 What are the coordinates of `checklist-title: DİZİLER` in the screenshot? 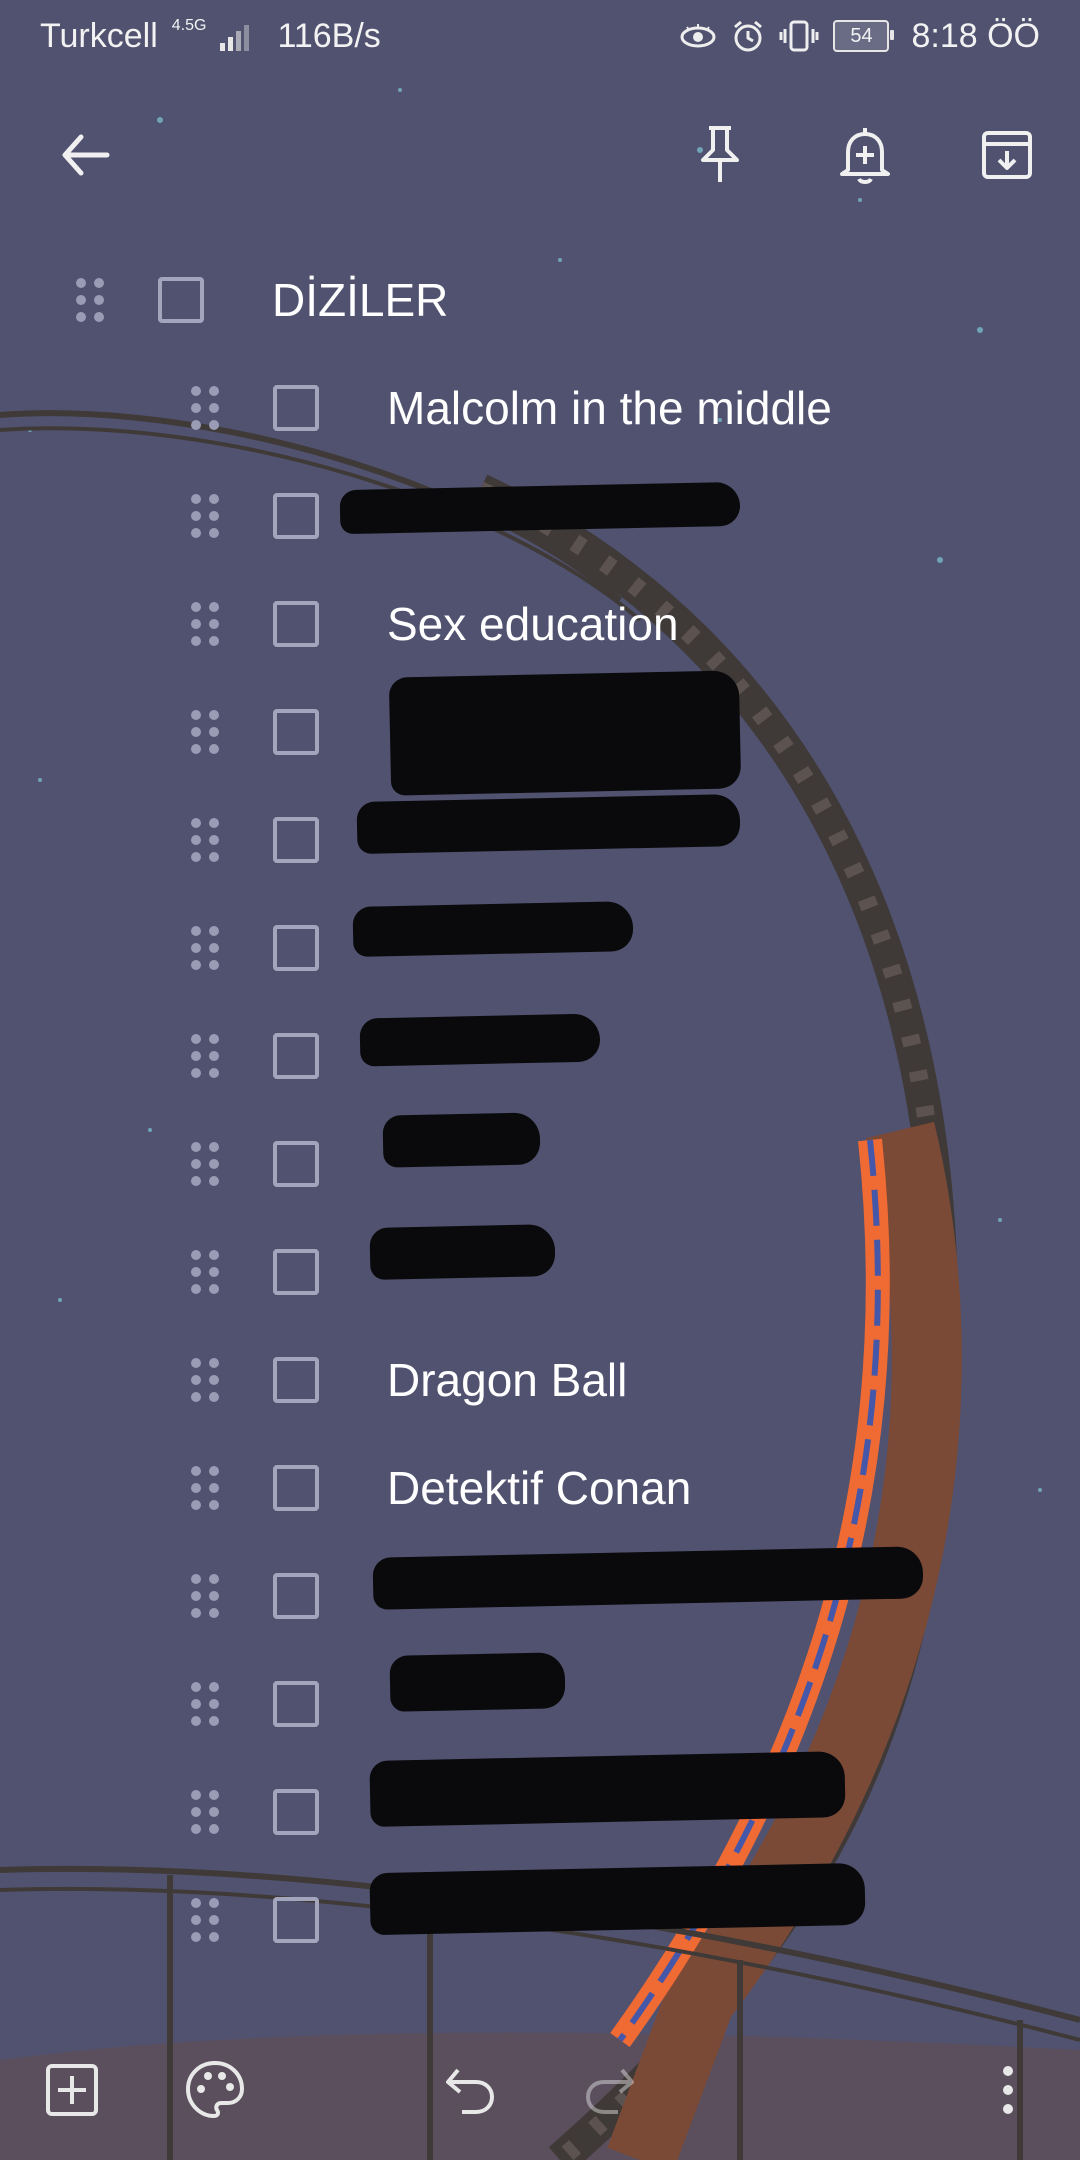 It's located at (360, 300).